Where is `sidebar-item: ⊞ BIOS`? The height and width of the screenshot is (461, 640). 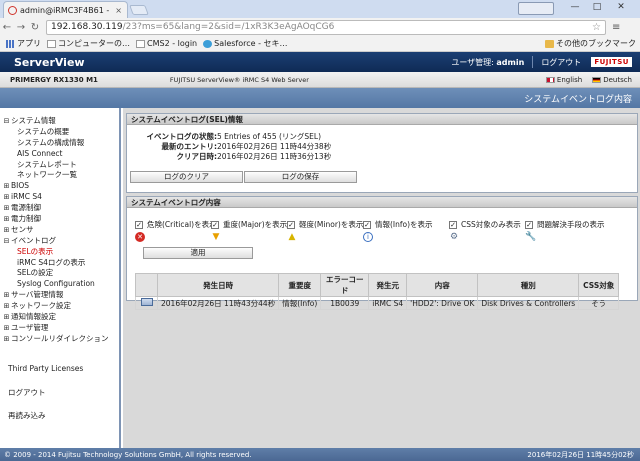 sidebar-item: ⊞ BIOS is located at coordinates (60, 186).